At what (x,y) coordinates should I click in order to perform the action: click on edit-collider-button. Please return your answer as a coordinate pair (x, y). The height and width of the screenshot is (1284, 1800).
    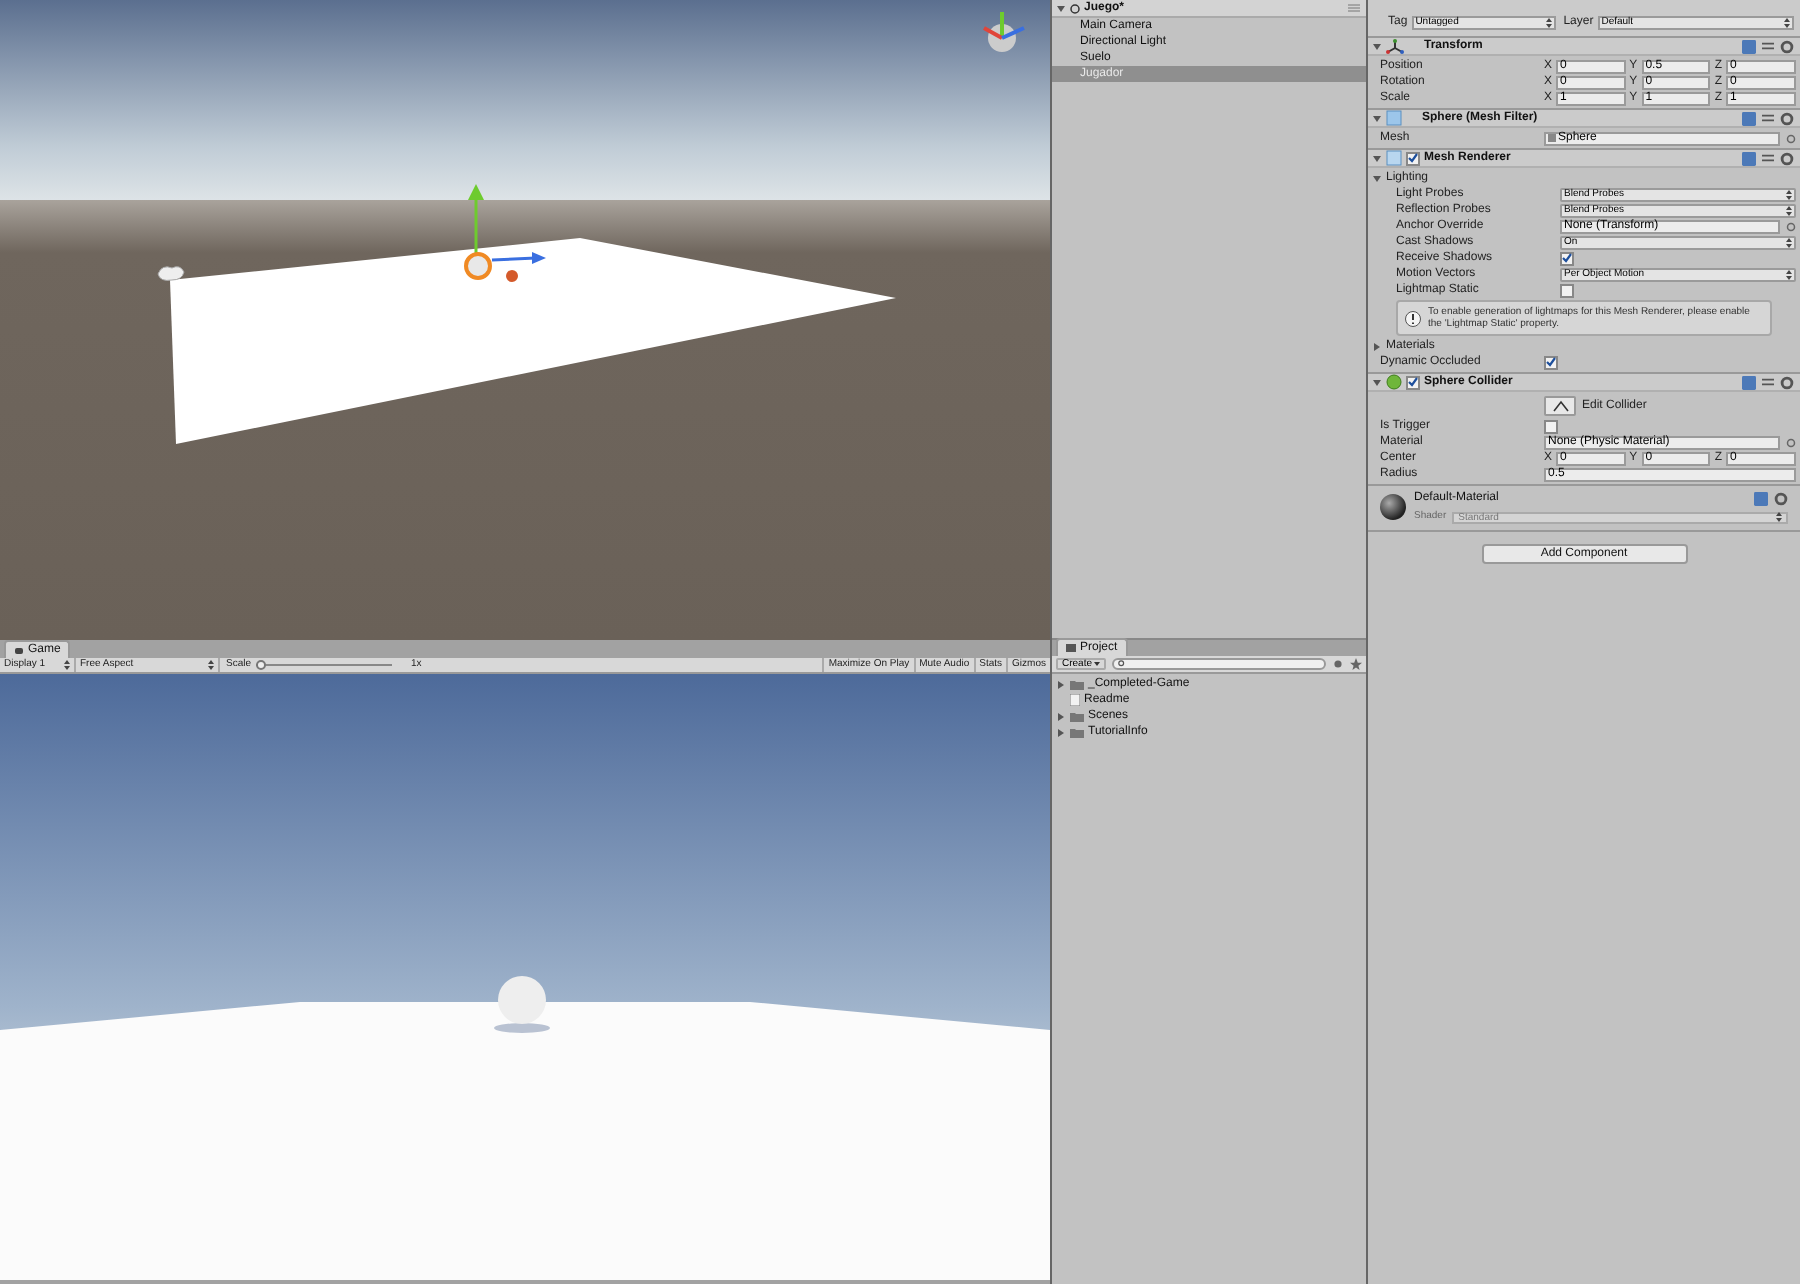
    Looking at the image, I should click on (1560, 406).